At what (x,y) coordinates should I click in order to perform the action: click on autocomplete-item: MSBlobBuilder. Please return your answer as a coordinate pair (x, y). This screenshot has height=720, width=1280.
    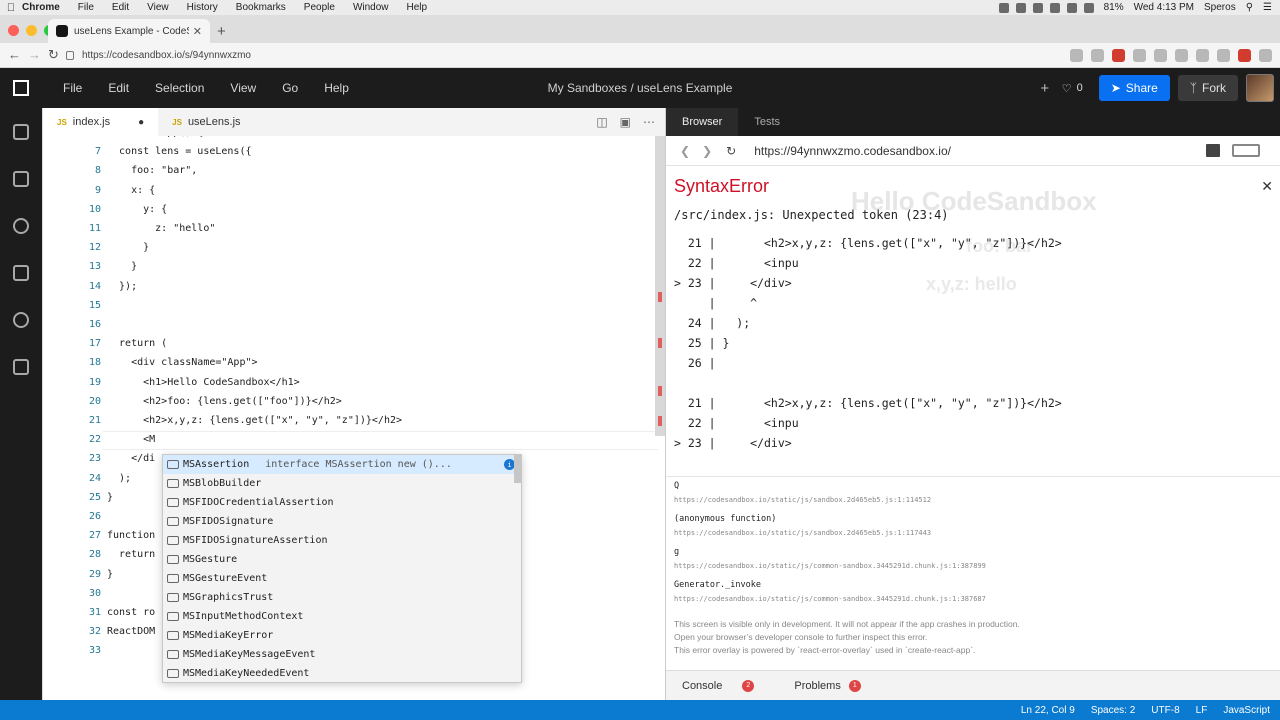
    Looking at the image, I should click on (342, 483).